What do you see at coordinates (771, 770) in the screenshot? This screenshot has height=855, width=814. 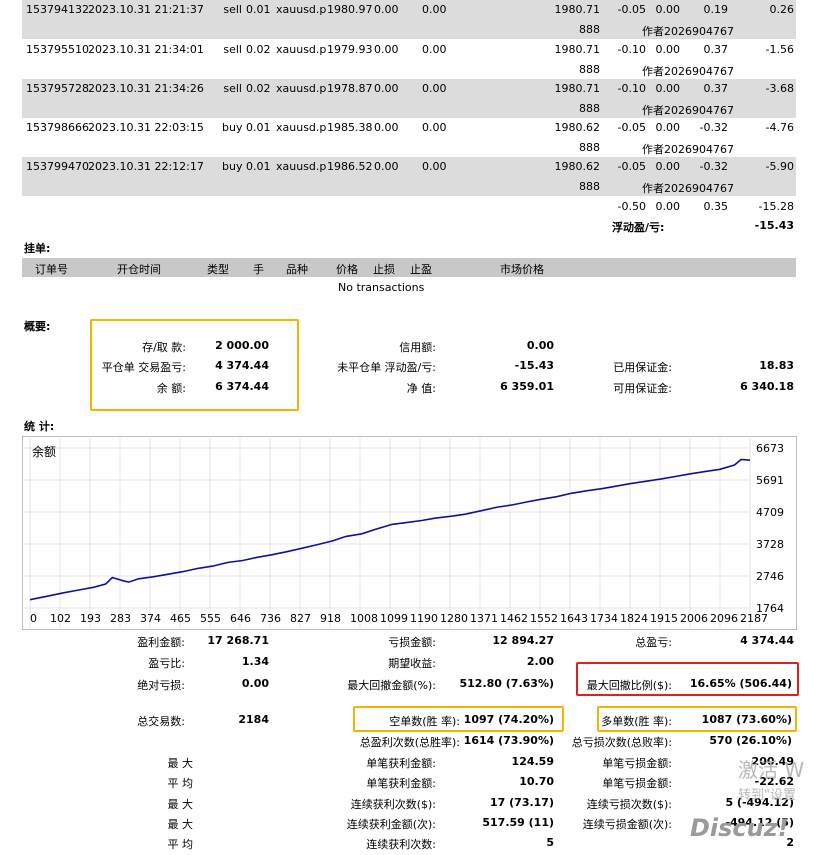 I see `activation-watermark: 激活 W` at bounding box center [771, 770].